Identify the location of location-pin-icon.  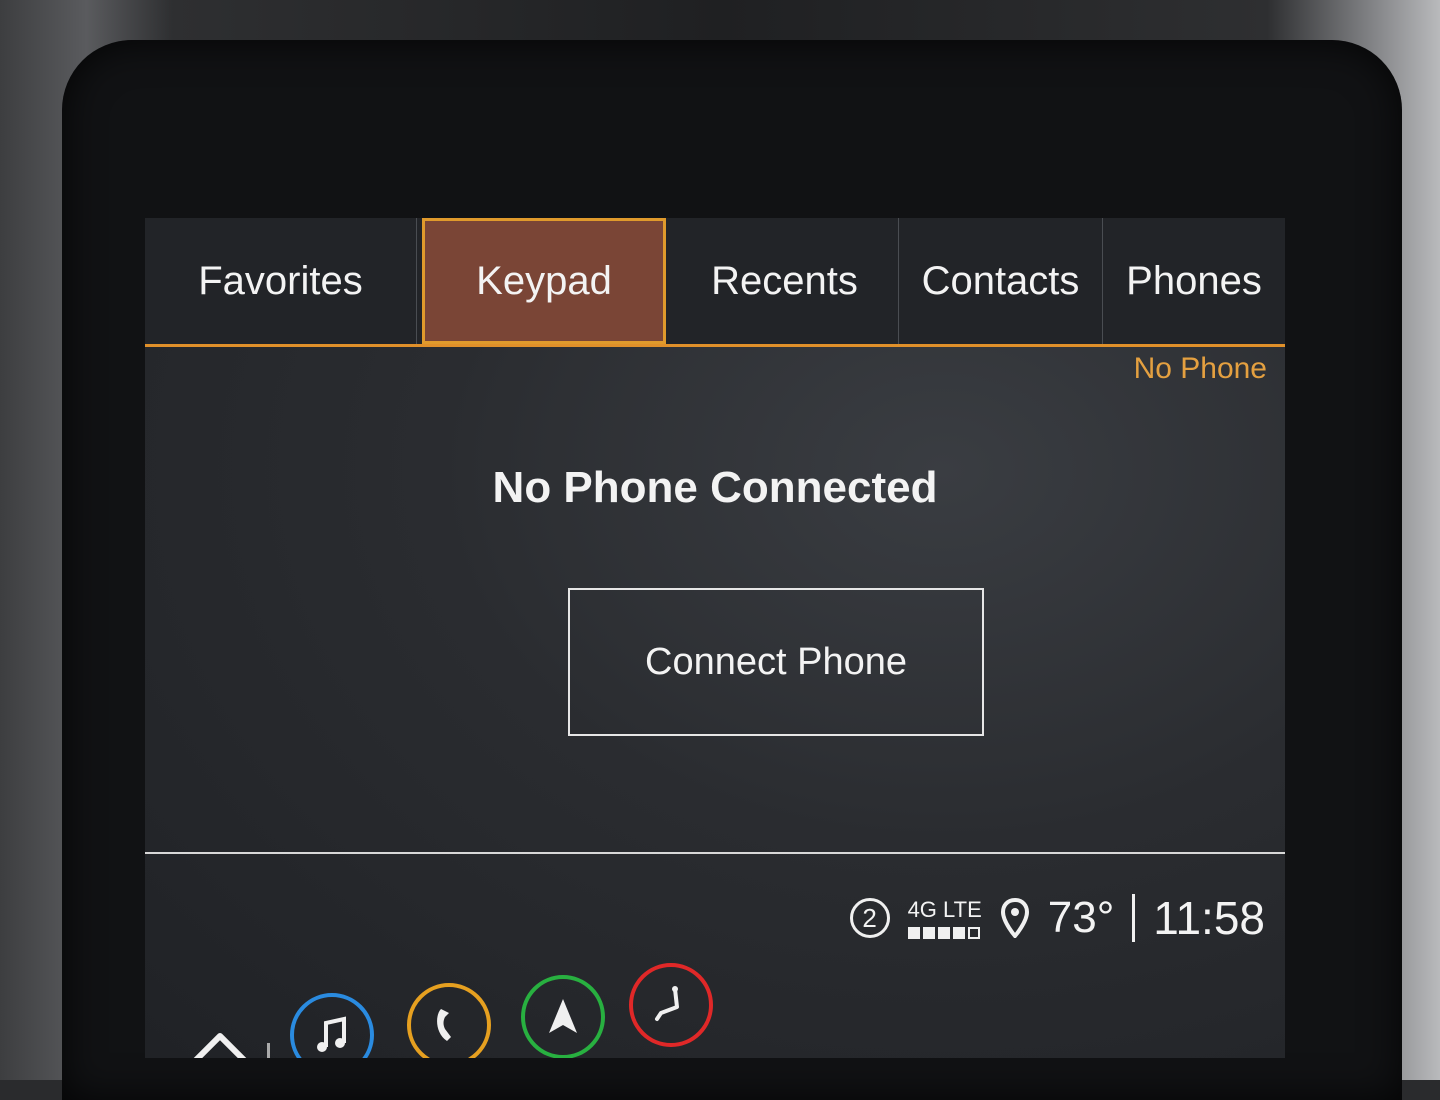
(1014, 918).